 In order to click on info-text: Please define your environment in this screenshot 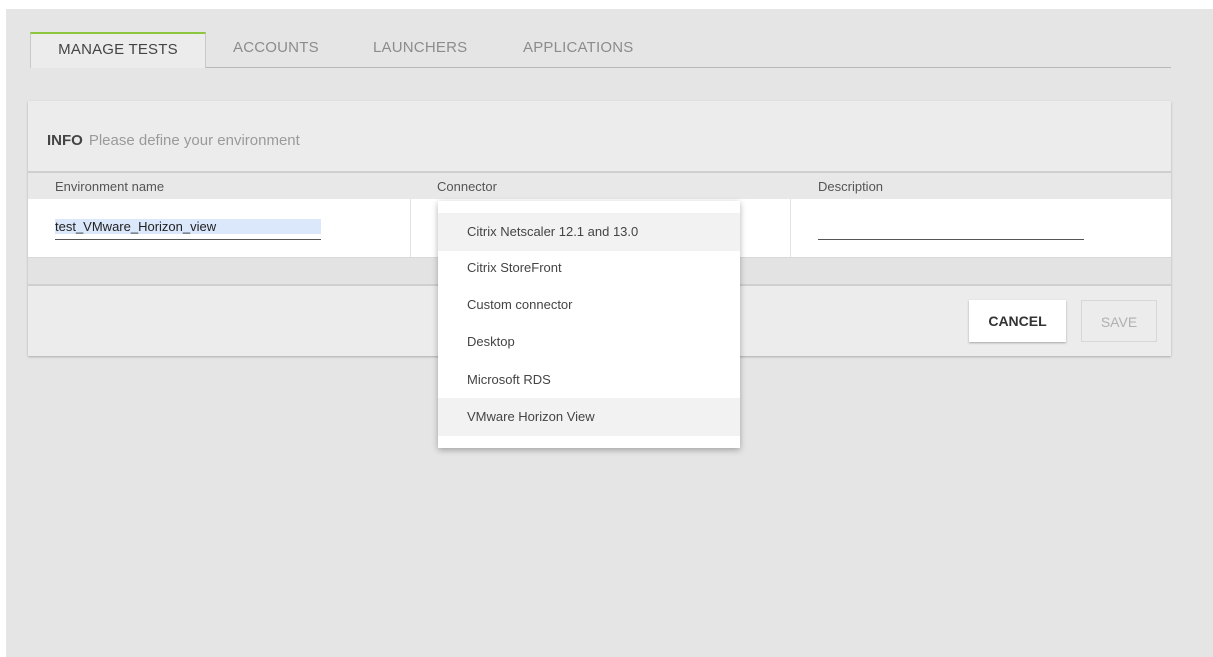, I will do `click(194, 140)`.